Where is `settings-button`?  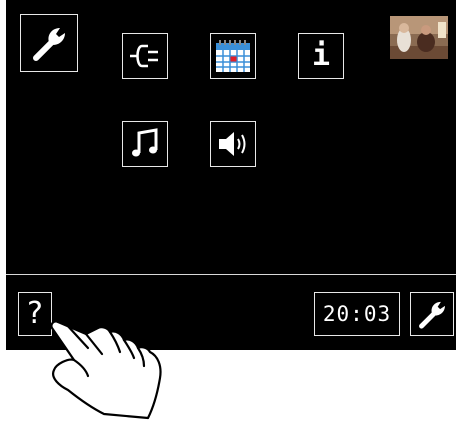
settings-button is located at coordinates (432, 314).